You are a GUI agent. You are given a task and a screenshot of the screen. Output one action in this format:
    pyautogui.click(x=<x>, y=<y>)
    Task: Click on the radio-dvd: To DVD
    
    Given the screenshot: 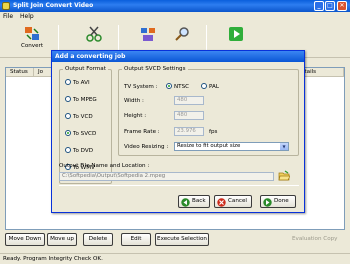 What is the action you would take?
    pyautogui.click(x=79, y=150)
    